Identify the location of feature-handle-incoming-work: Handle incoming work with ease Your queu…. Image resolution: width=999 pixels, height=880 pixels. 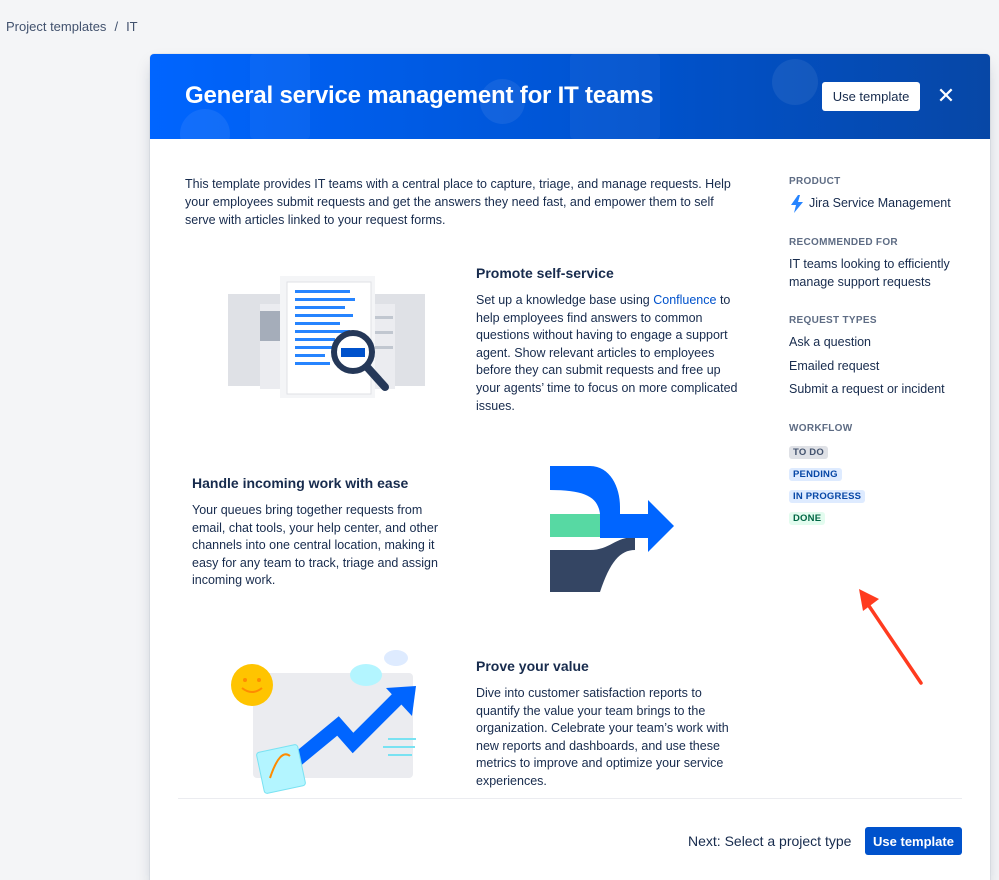
(322, 532).